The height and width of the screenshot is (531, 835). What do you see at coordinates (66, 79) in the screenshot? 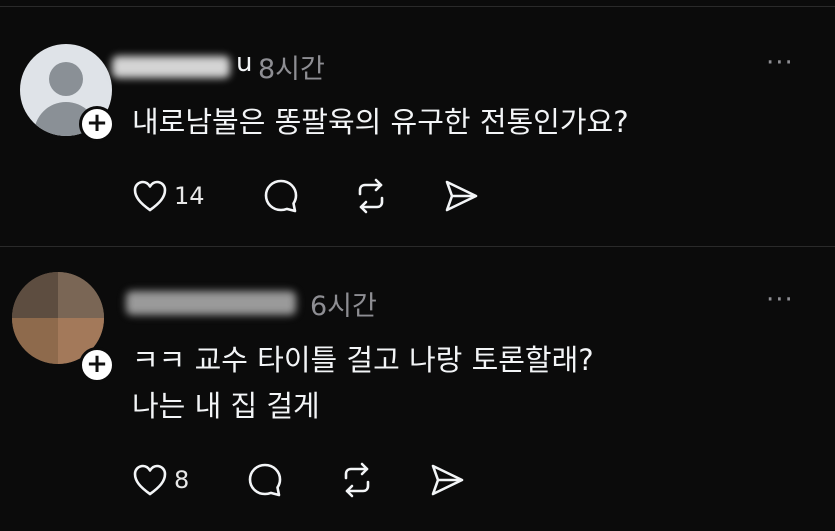
I see `avatar-head` at bounding box center [66, 79].